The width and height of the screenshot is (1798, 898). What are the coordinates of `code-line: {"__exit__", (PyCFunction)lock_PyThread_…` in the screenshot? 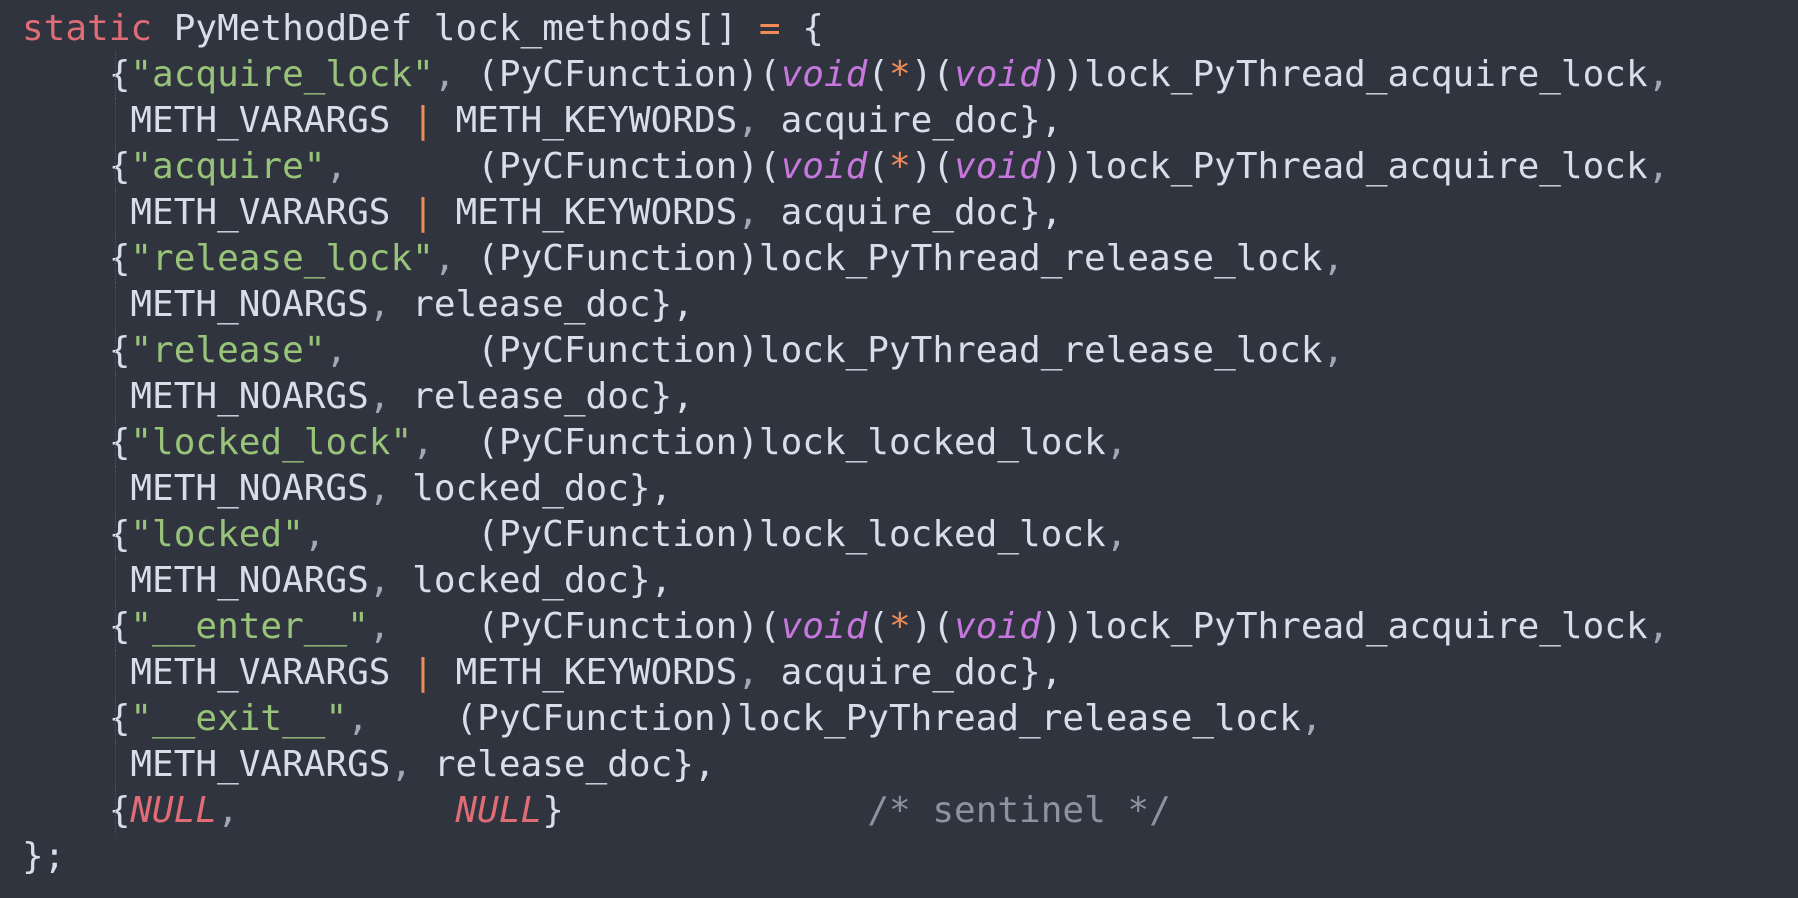 It's located at (910, 719).